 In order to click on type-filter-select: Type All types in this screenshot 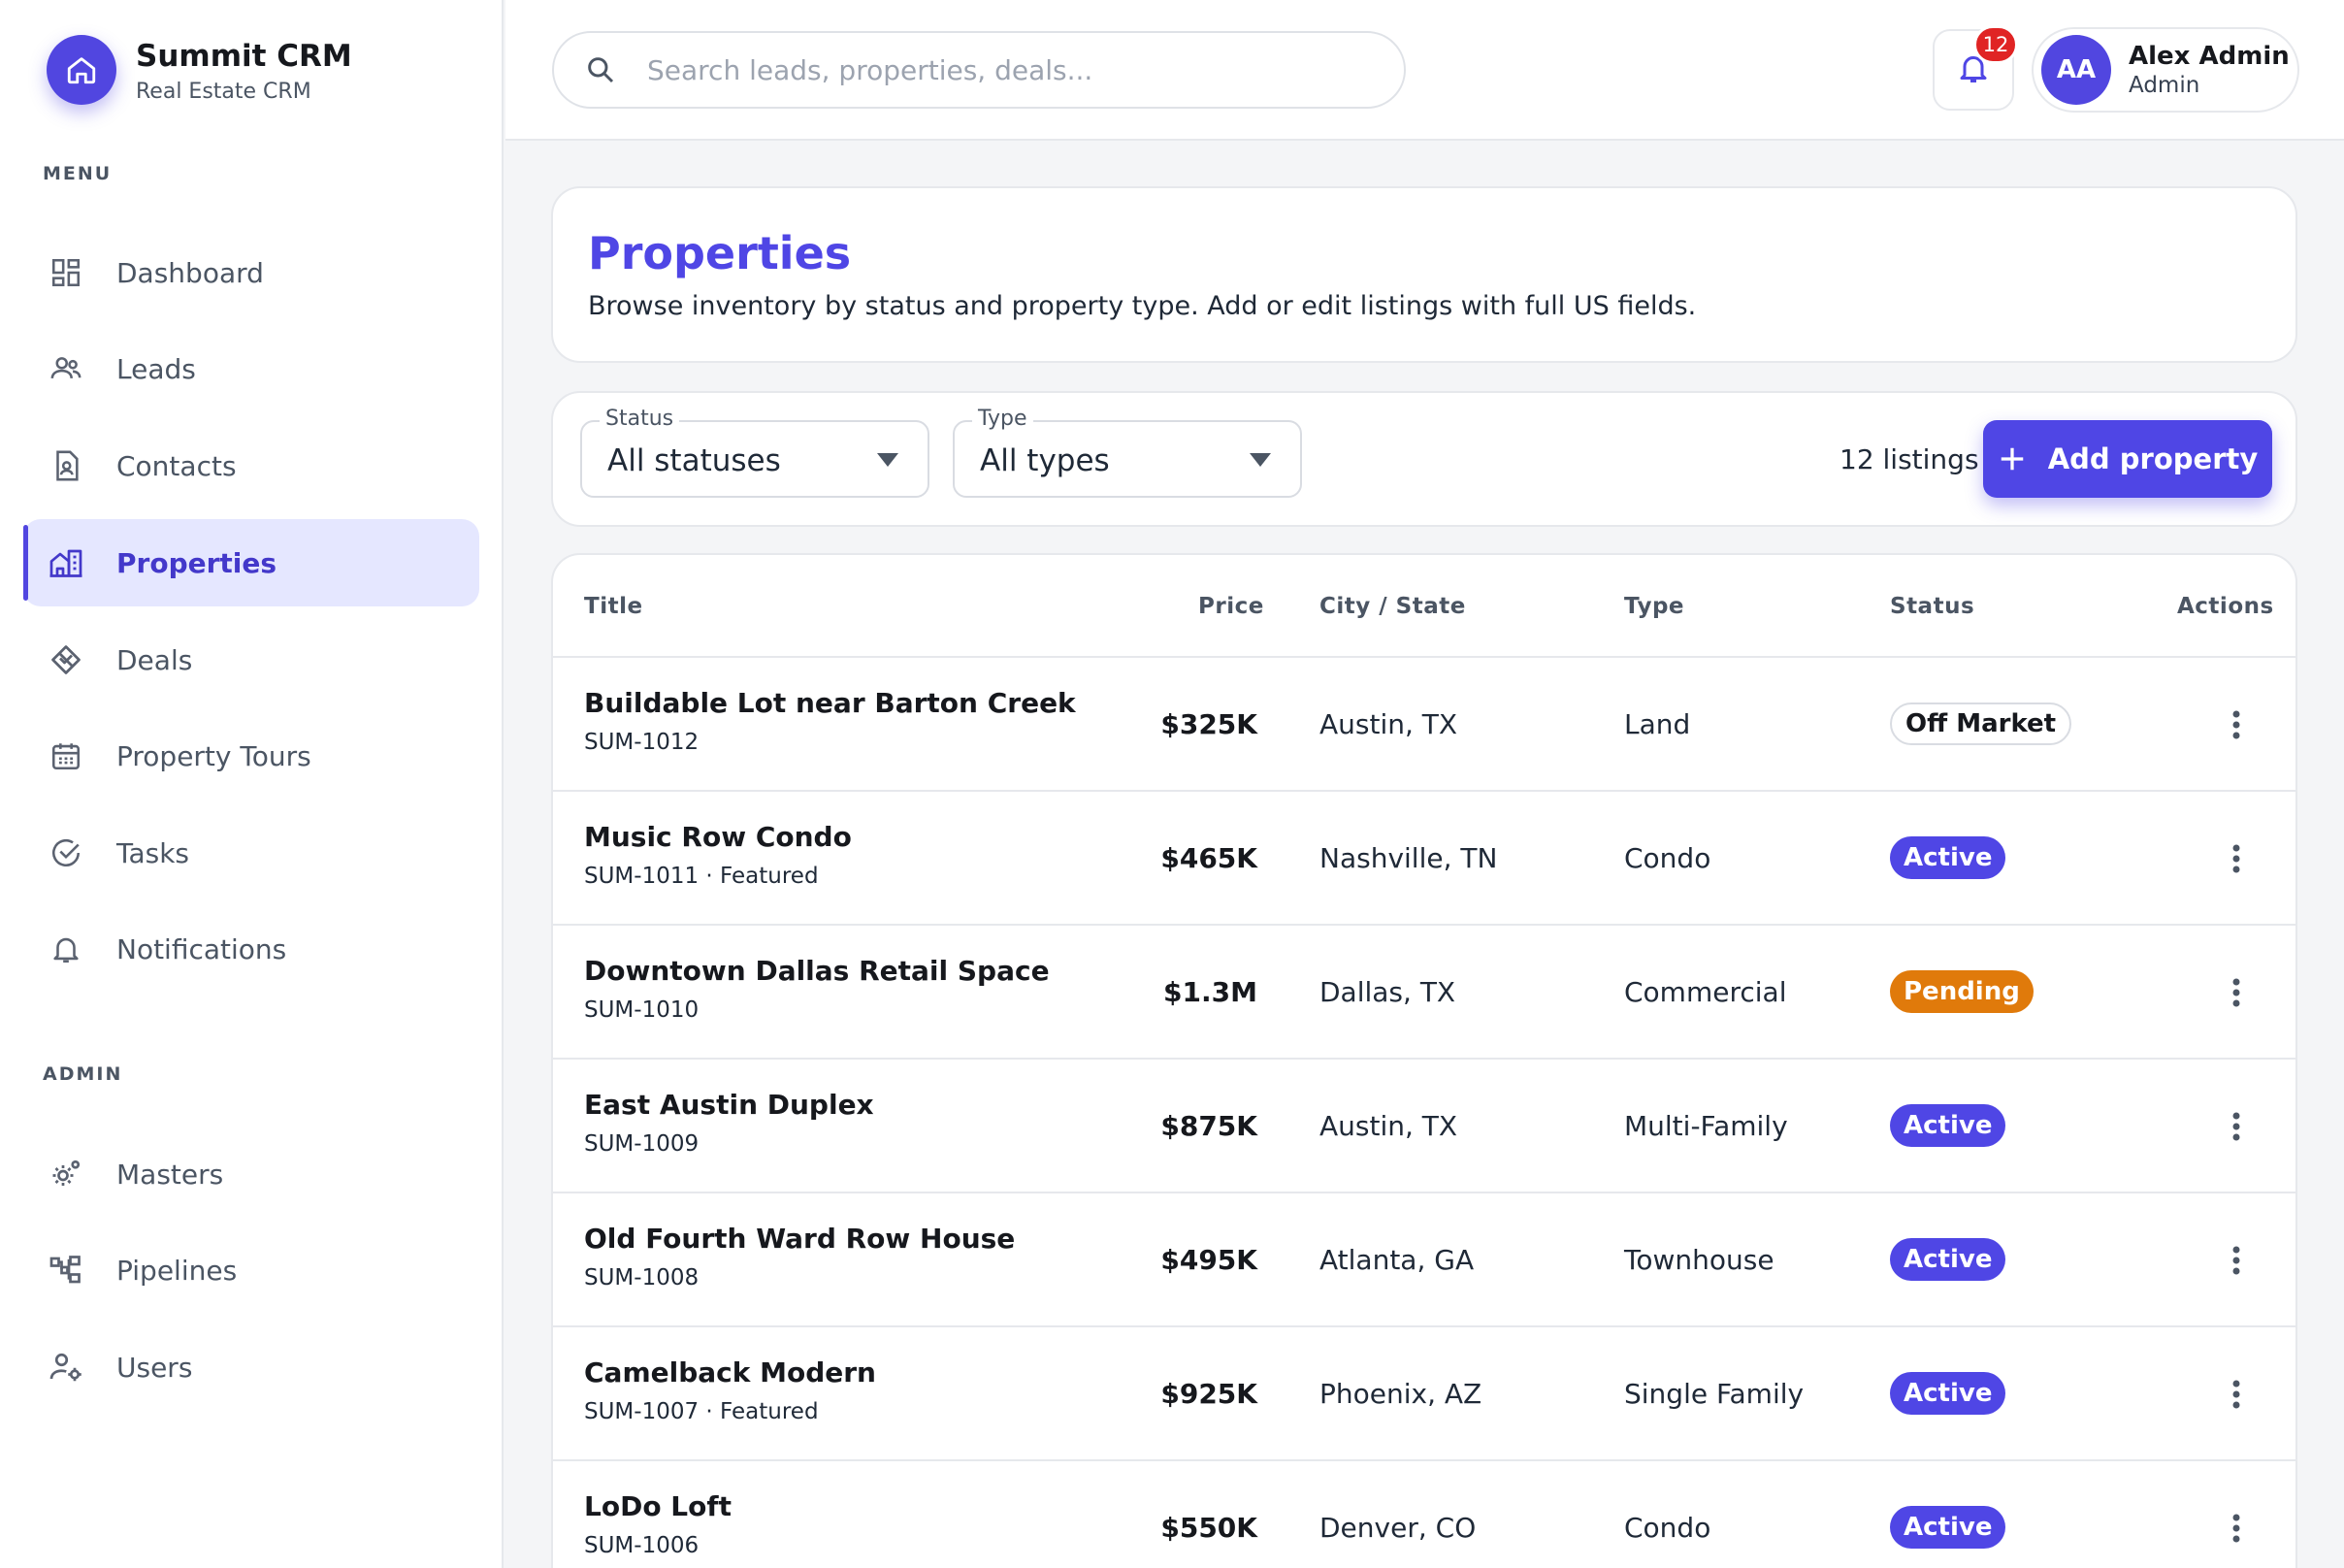, I will do `click(1127, 452)`.